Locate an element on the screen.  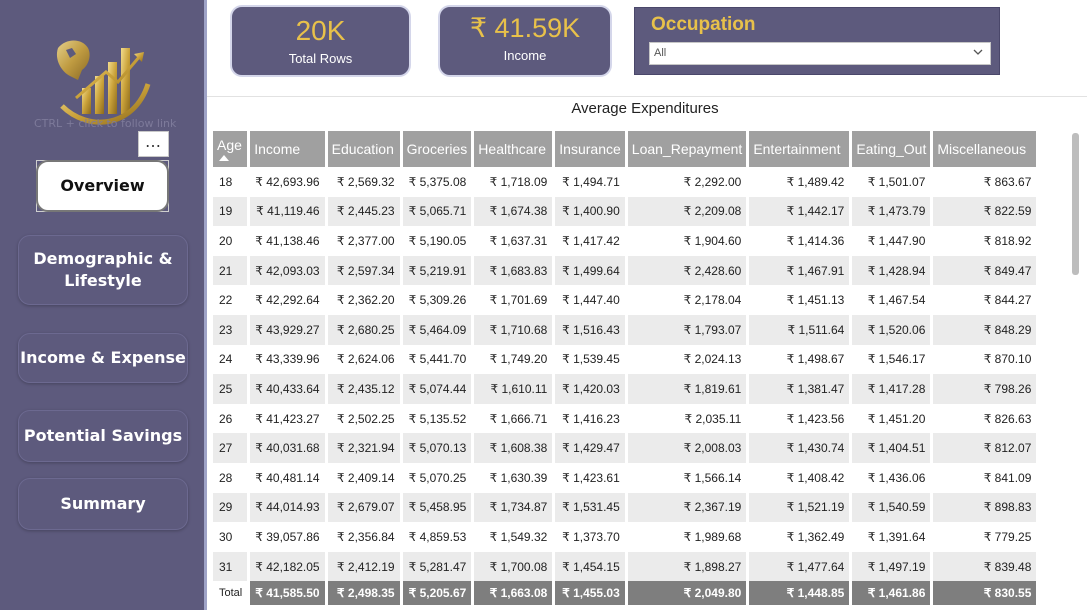
slicer-title: Occupation is located at coordinates (703, 24).